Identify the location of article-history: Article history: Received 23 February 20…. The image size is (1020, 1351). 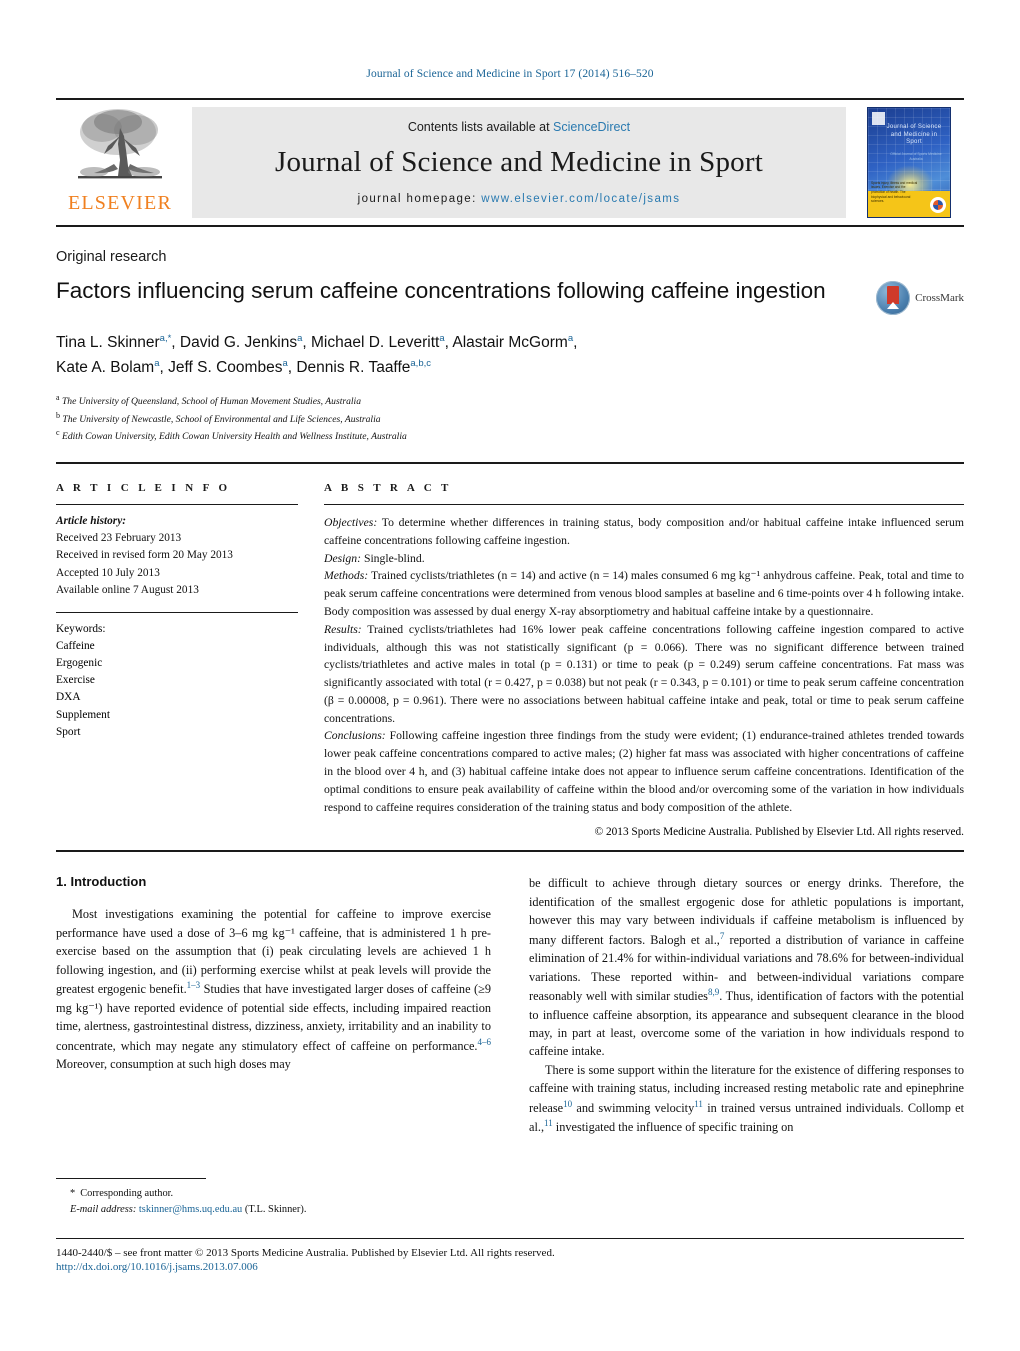
(177, 556).